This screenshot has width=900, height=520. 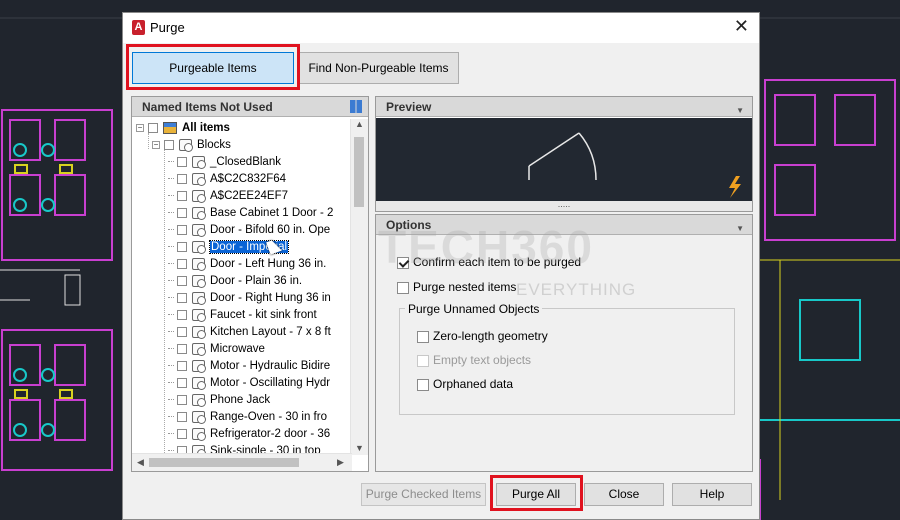 I want to click on block-item-row: Phone Jack, so click(x=219, y=400).